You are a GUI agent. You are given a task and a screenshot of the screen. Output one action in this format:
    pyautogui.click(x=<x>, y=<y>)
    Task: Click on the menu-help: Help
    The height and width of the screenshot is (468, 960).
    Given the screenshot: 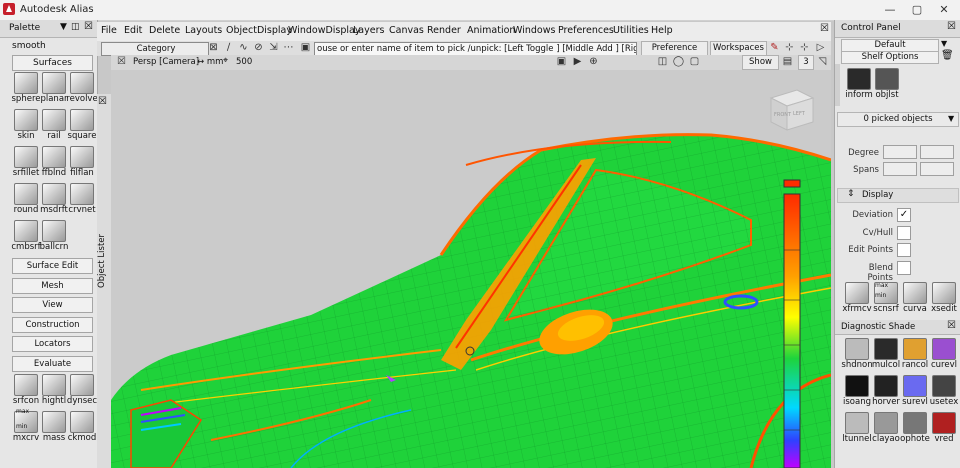 What is the action you would take?
    pyautogui.click(x=662, y=30)
    